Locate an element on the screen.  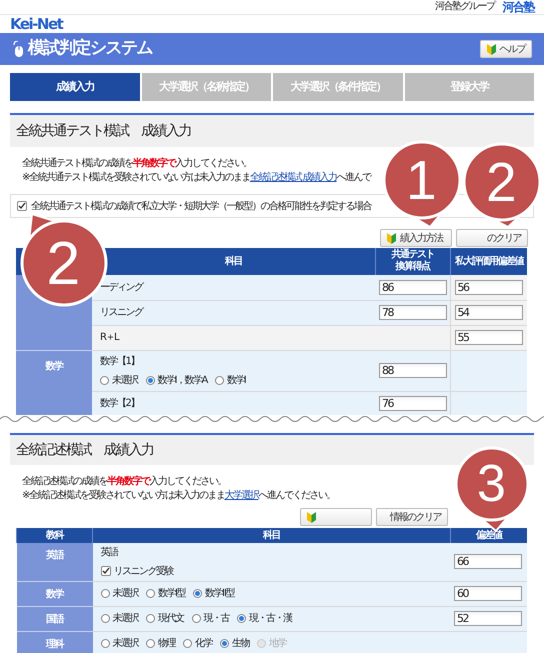
input-guide-button: 績入力方法 is located at coordinates (416, 238).